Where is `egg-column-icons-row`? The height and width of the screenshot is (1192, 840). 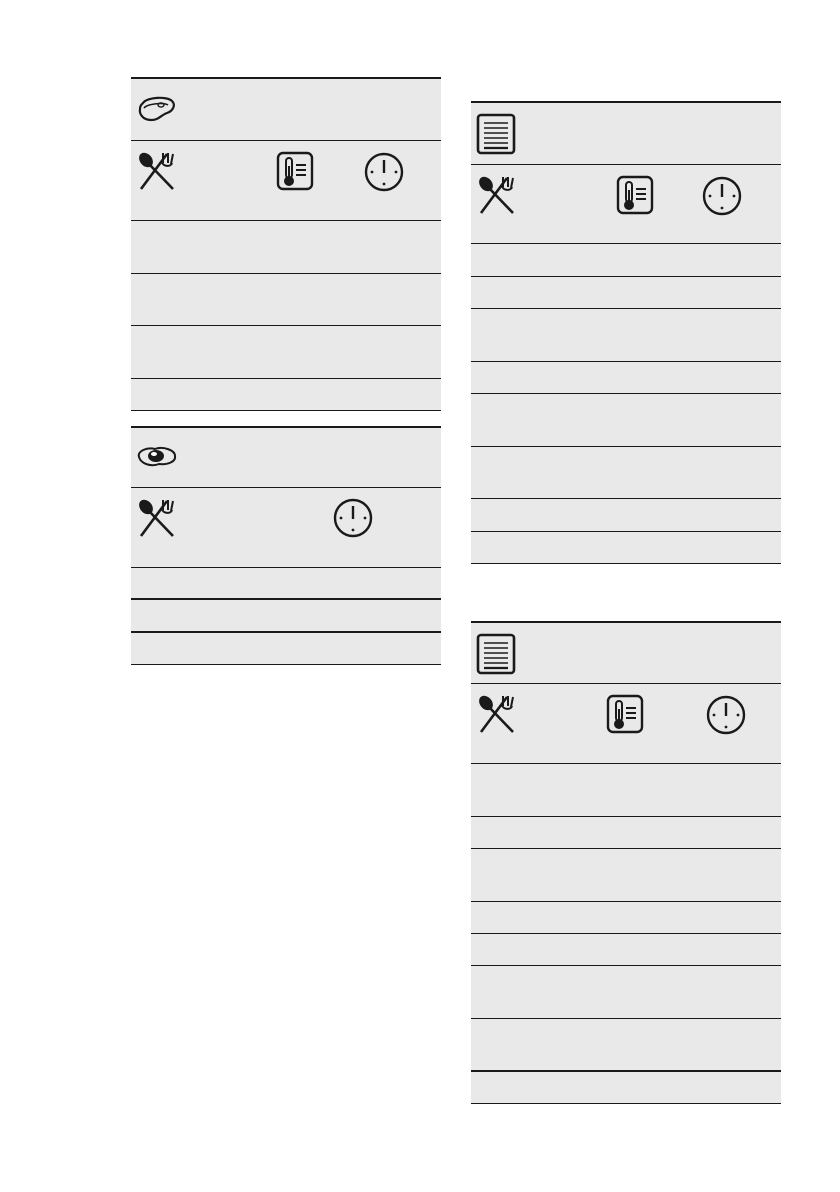 egg-column-icons-row is located at coordinates (286, 528).